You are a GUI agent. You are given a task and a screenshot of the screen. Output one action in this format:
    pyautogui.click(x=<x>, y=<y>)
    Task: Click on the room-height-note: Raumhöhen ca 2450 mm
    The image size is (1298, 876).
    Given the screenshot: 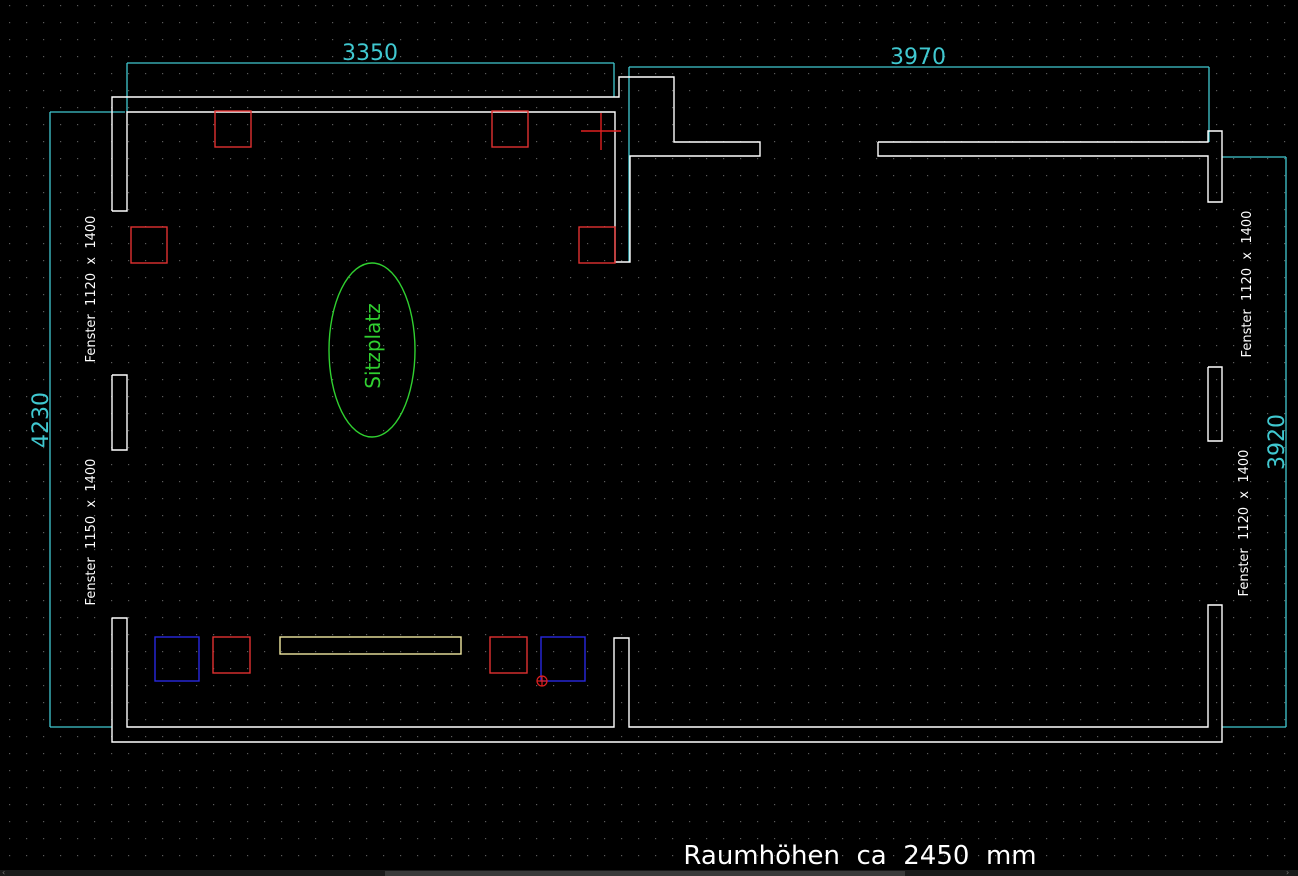 What is the action you would take?
    pyautogui.click(x=859, y=856)
    